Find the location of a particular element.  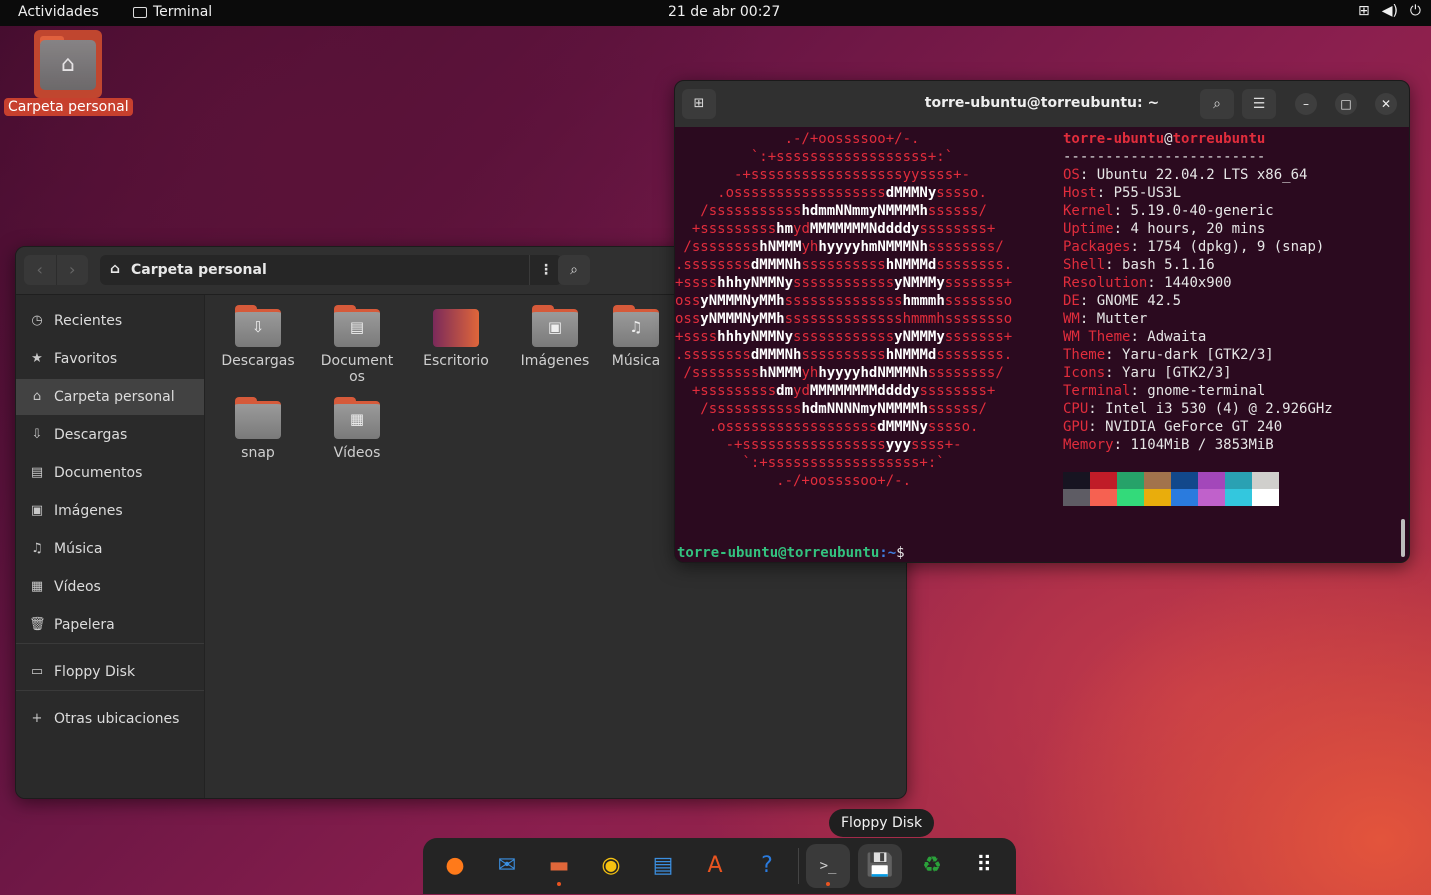

info-user: torre-ubuntu is located at coordinates (1114, 139).